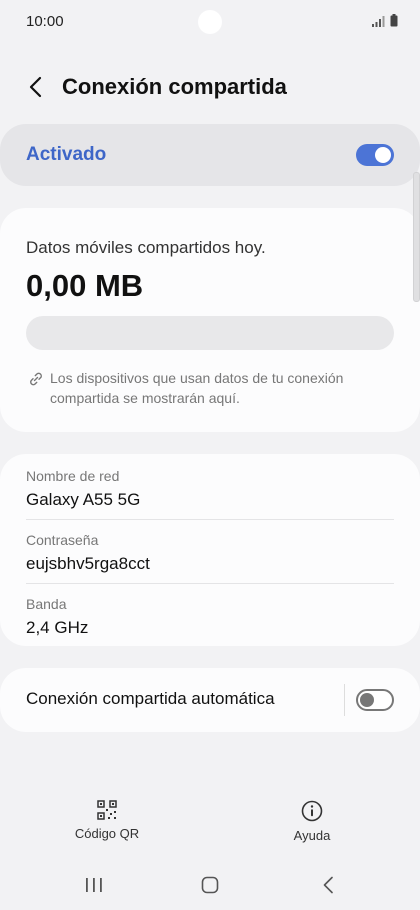 This screenshot has width=420, height=910. Describe the element at coordinates (150, 698) in the screenshot. I see `auto-hotspot-label: Conexión compartida automática` at that location.